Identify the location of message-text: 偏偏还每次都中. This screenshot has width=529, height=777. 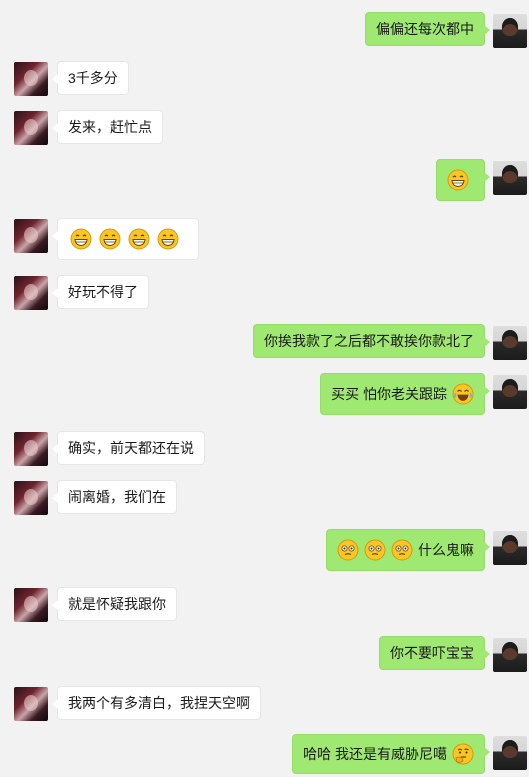
(425, 29).